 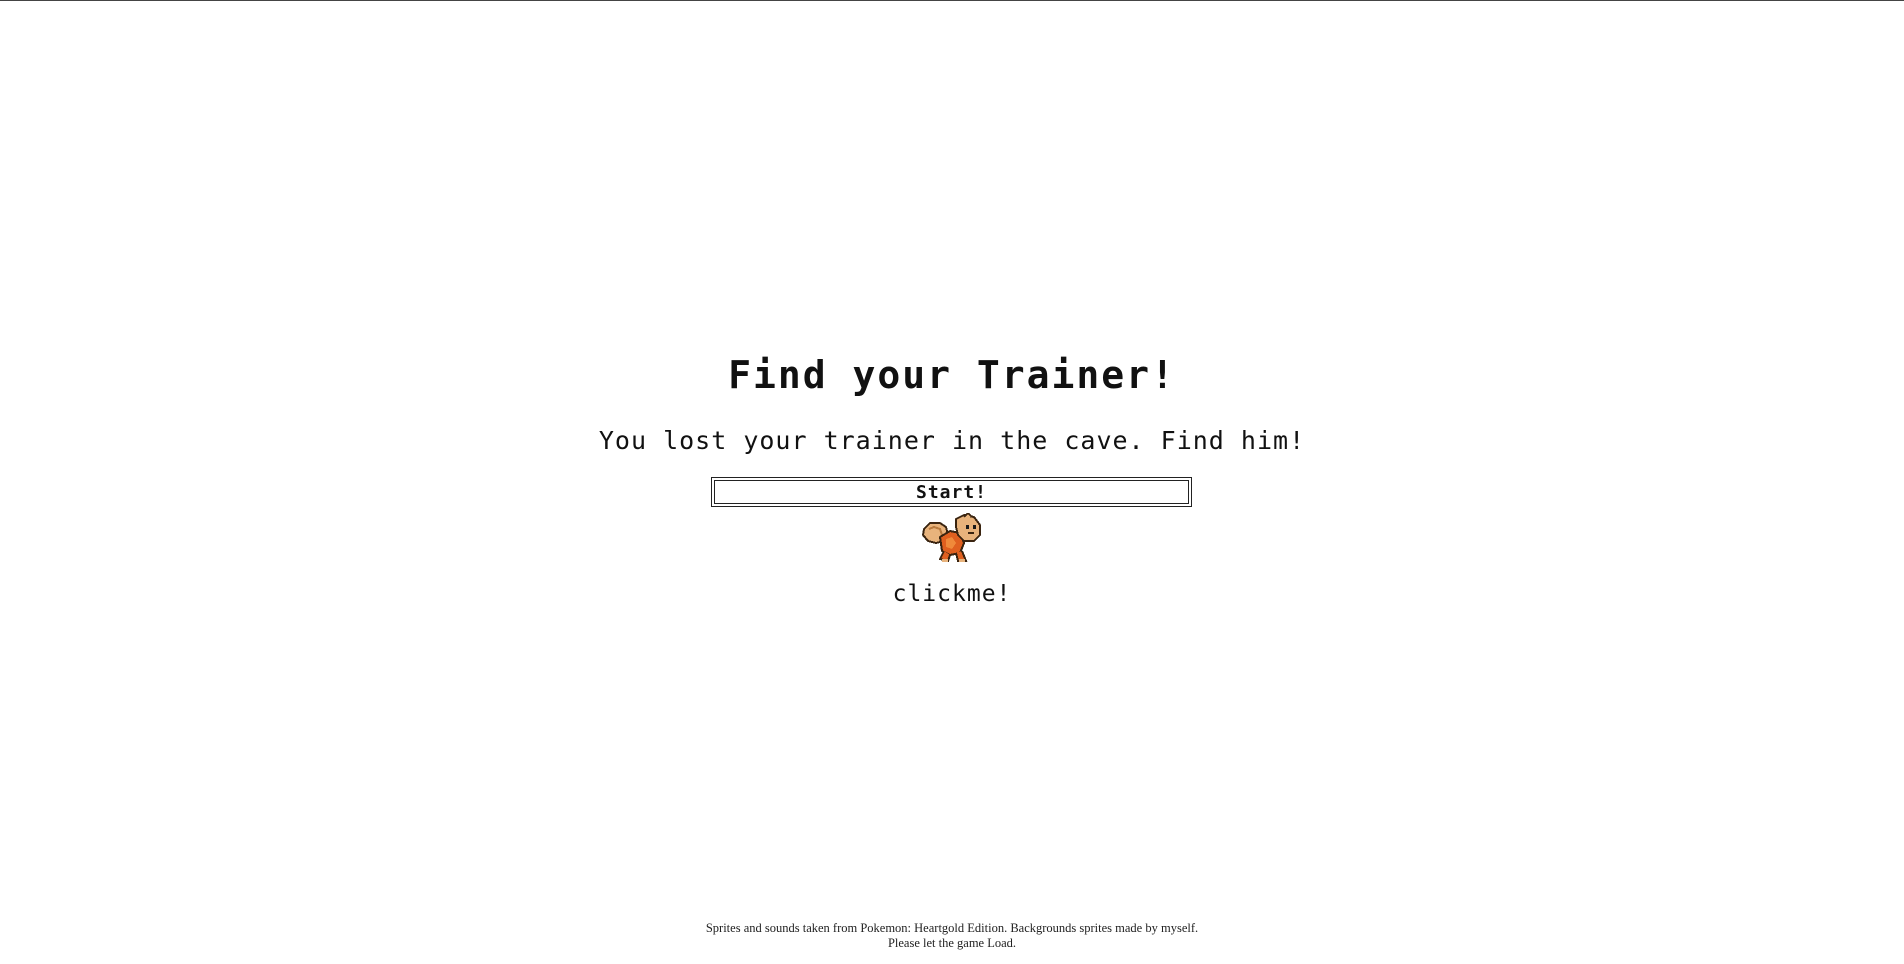 I want to click on game-title: Find your Trainer!, so click(x=952, y=375).